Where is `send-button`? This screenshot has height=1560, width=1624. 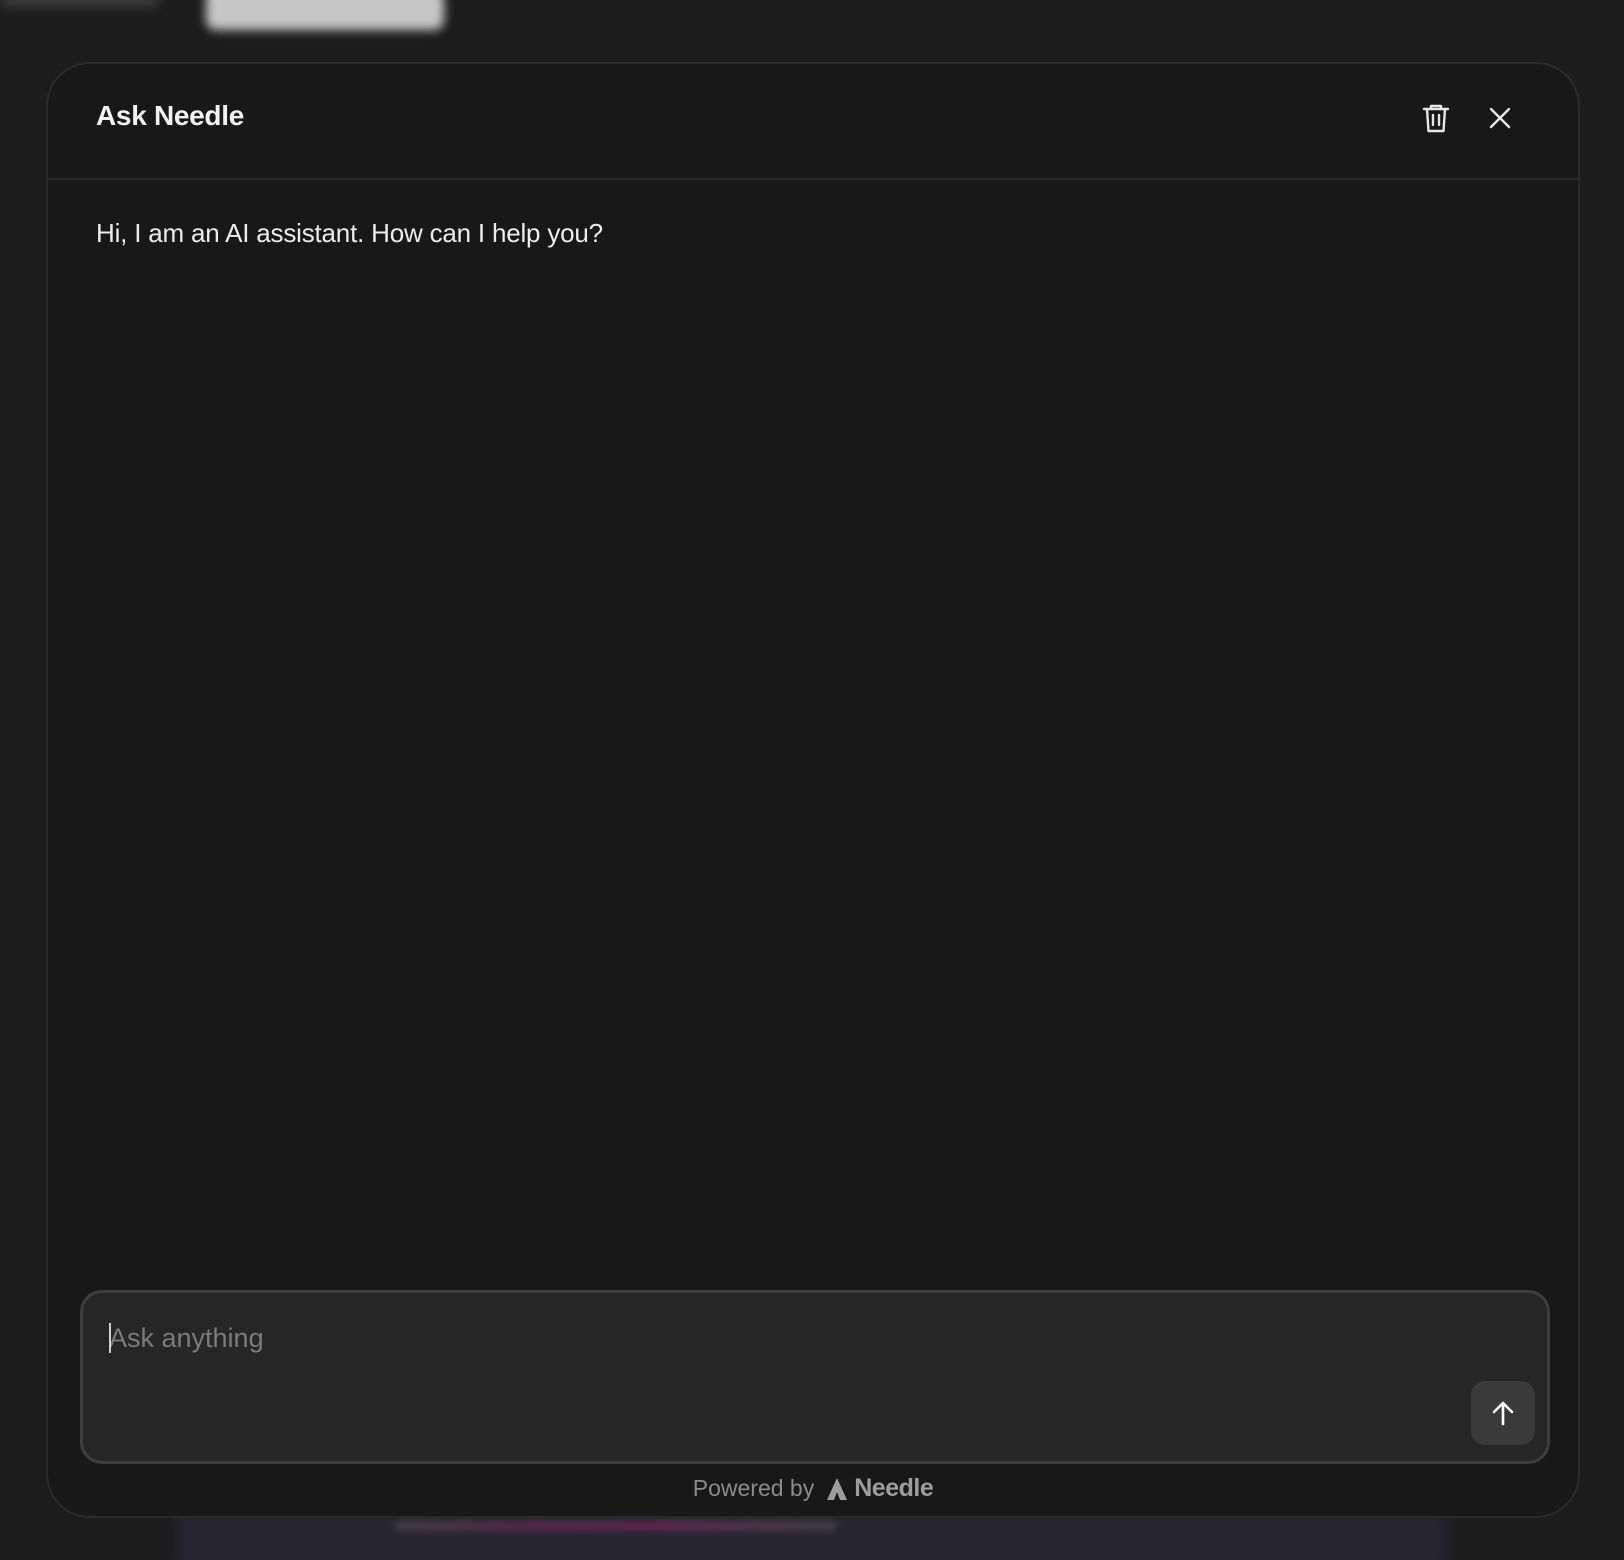
send-button is located at coordinates (1503, 1413).